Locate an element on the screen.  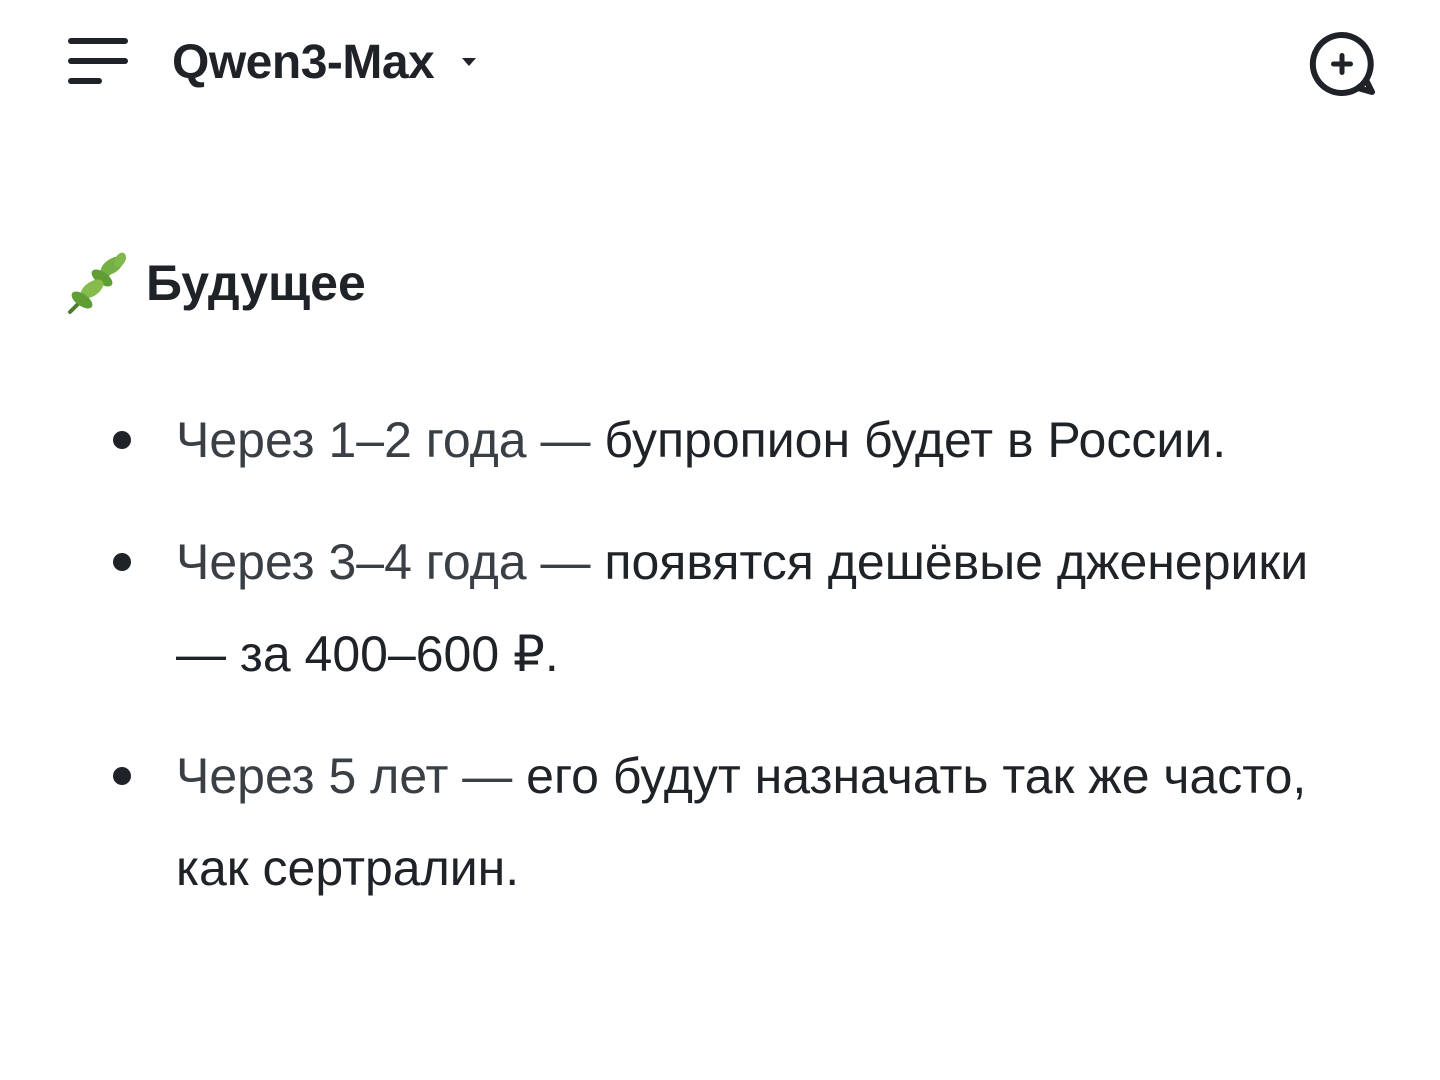
item-lead: Через 1–2 года — is located at coordinates (390, 440).